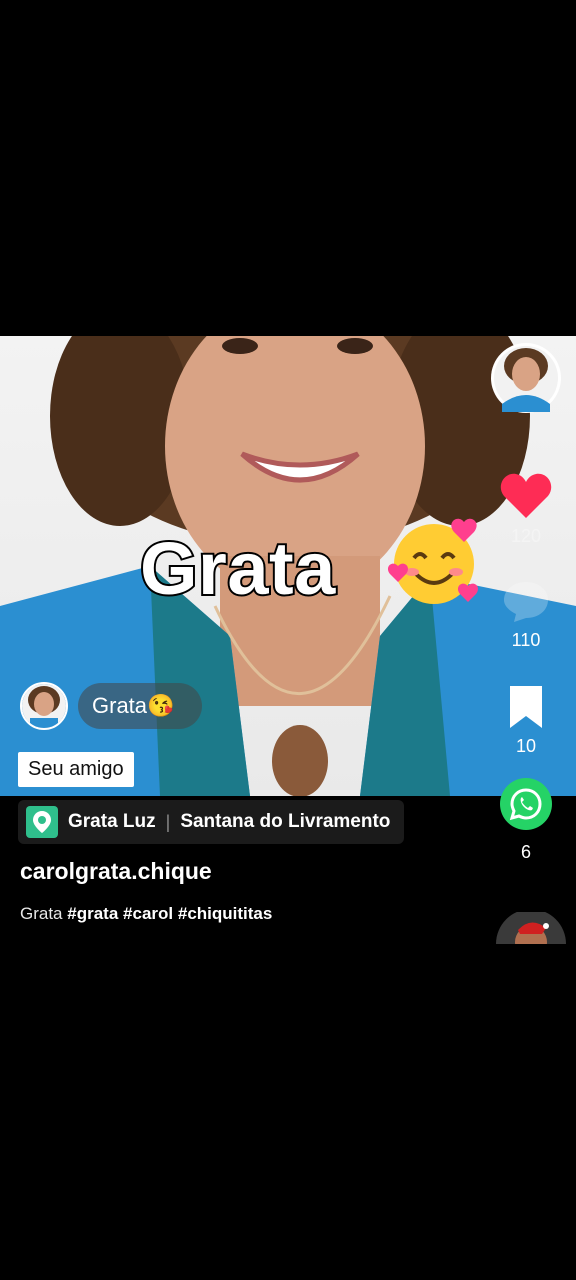 This screenshot has height=1280, width=576. Describe the element at coordinates (526, 707) in the screenshot. I see `bookmark-icon` at that location.